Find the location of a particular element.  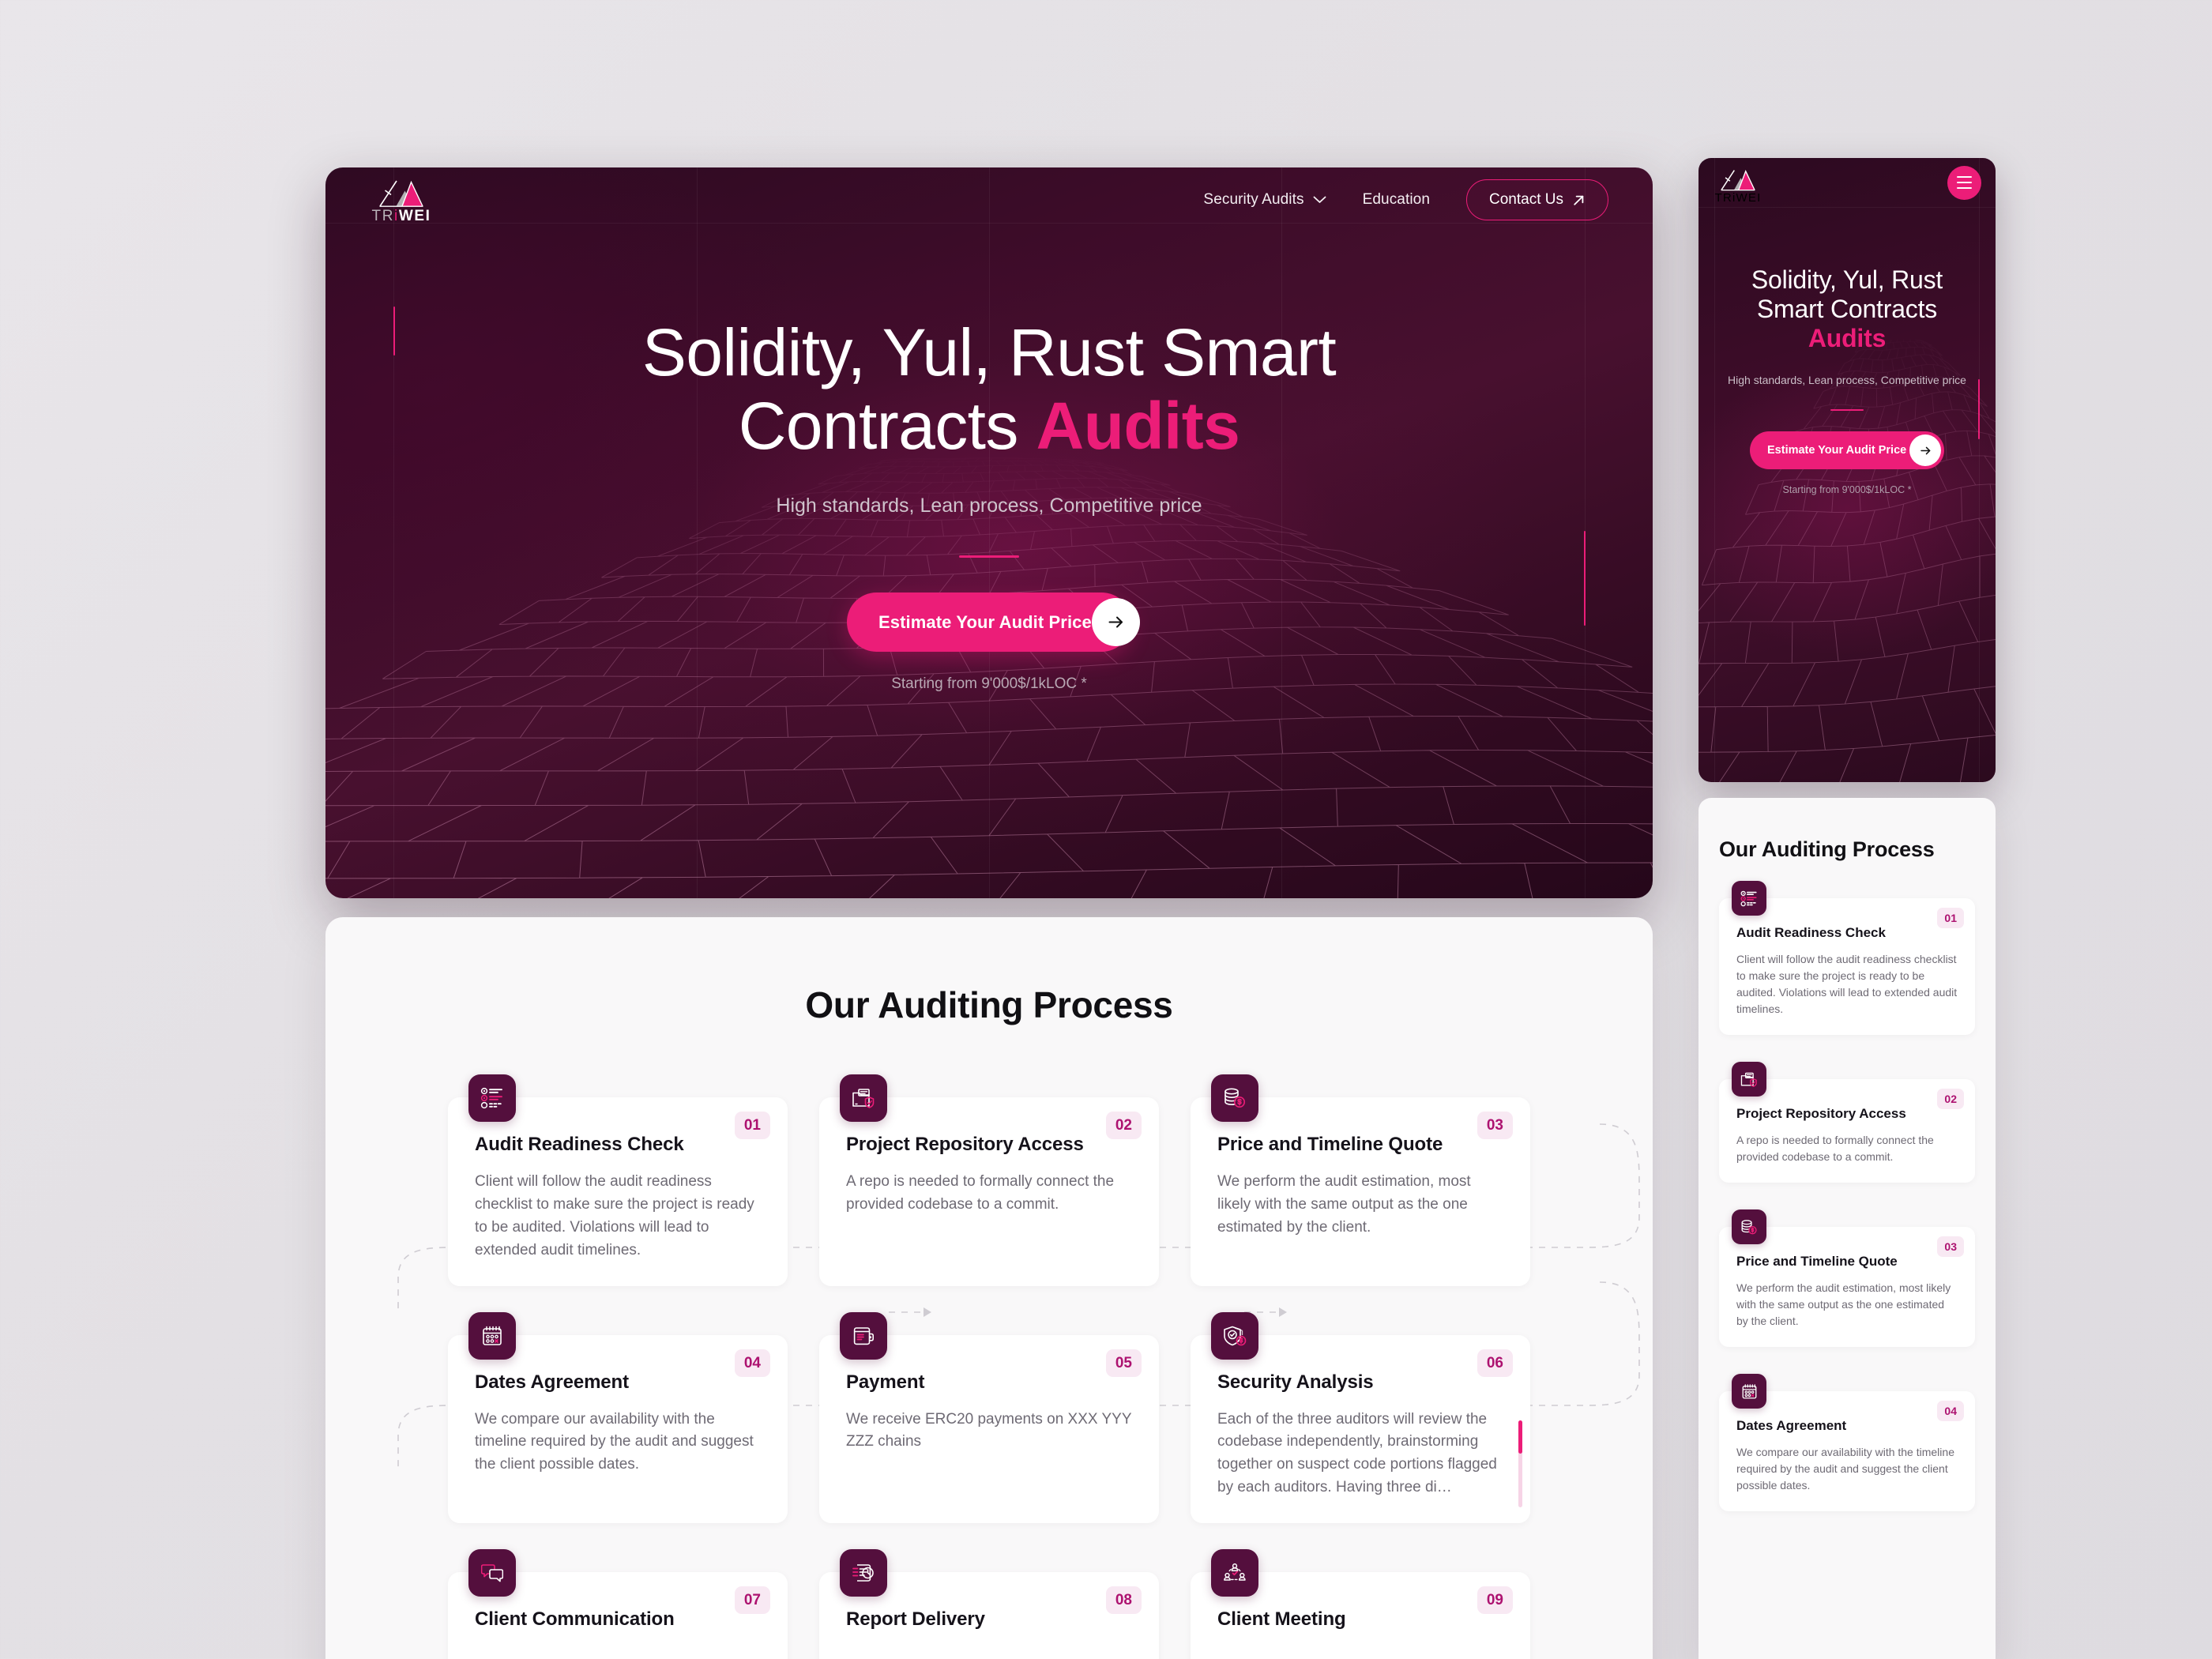

process-card-title: Dates Agreement is located at coordinates (552, 1382).